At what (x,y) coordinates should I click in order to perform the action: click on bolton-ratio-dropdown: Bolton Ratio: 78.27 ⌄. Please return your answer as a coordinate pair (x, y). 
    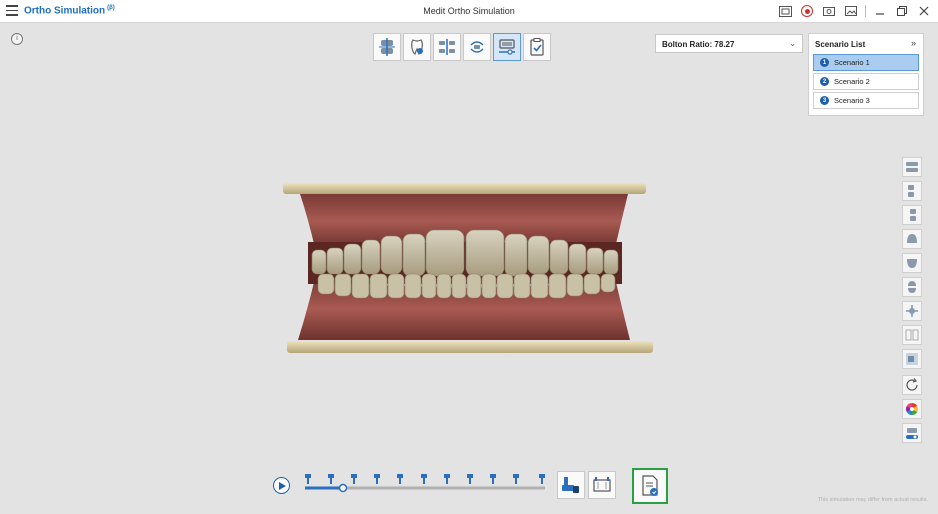
    Looking at the image, I should click on (729, 43).